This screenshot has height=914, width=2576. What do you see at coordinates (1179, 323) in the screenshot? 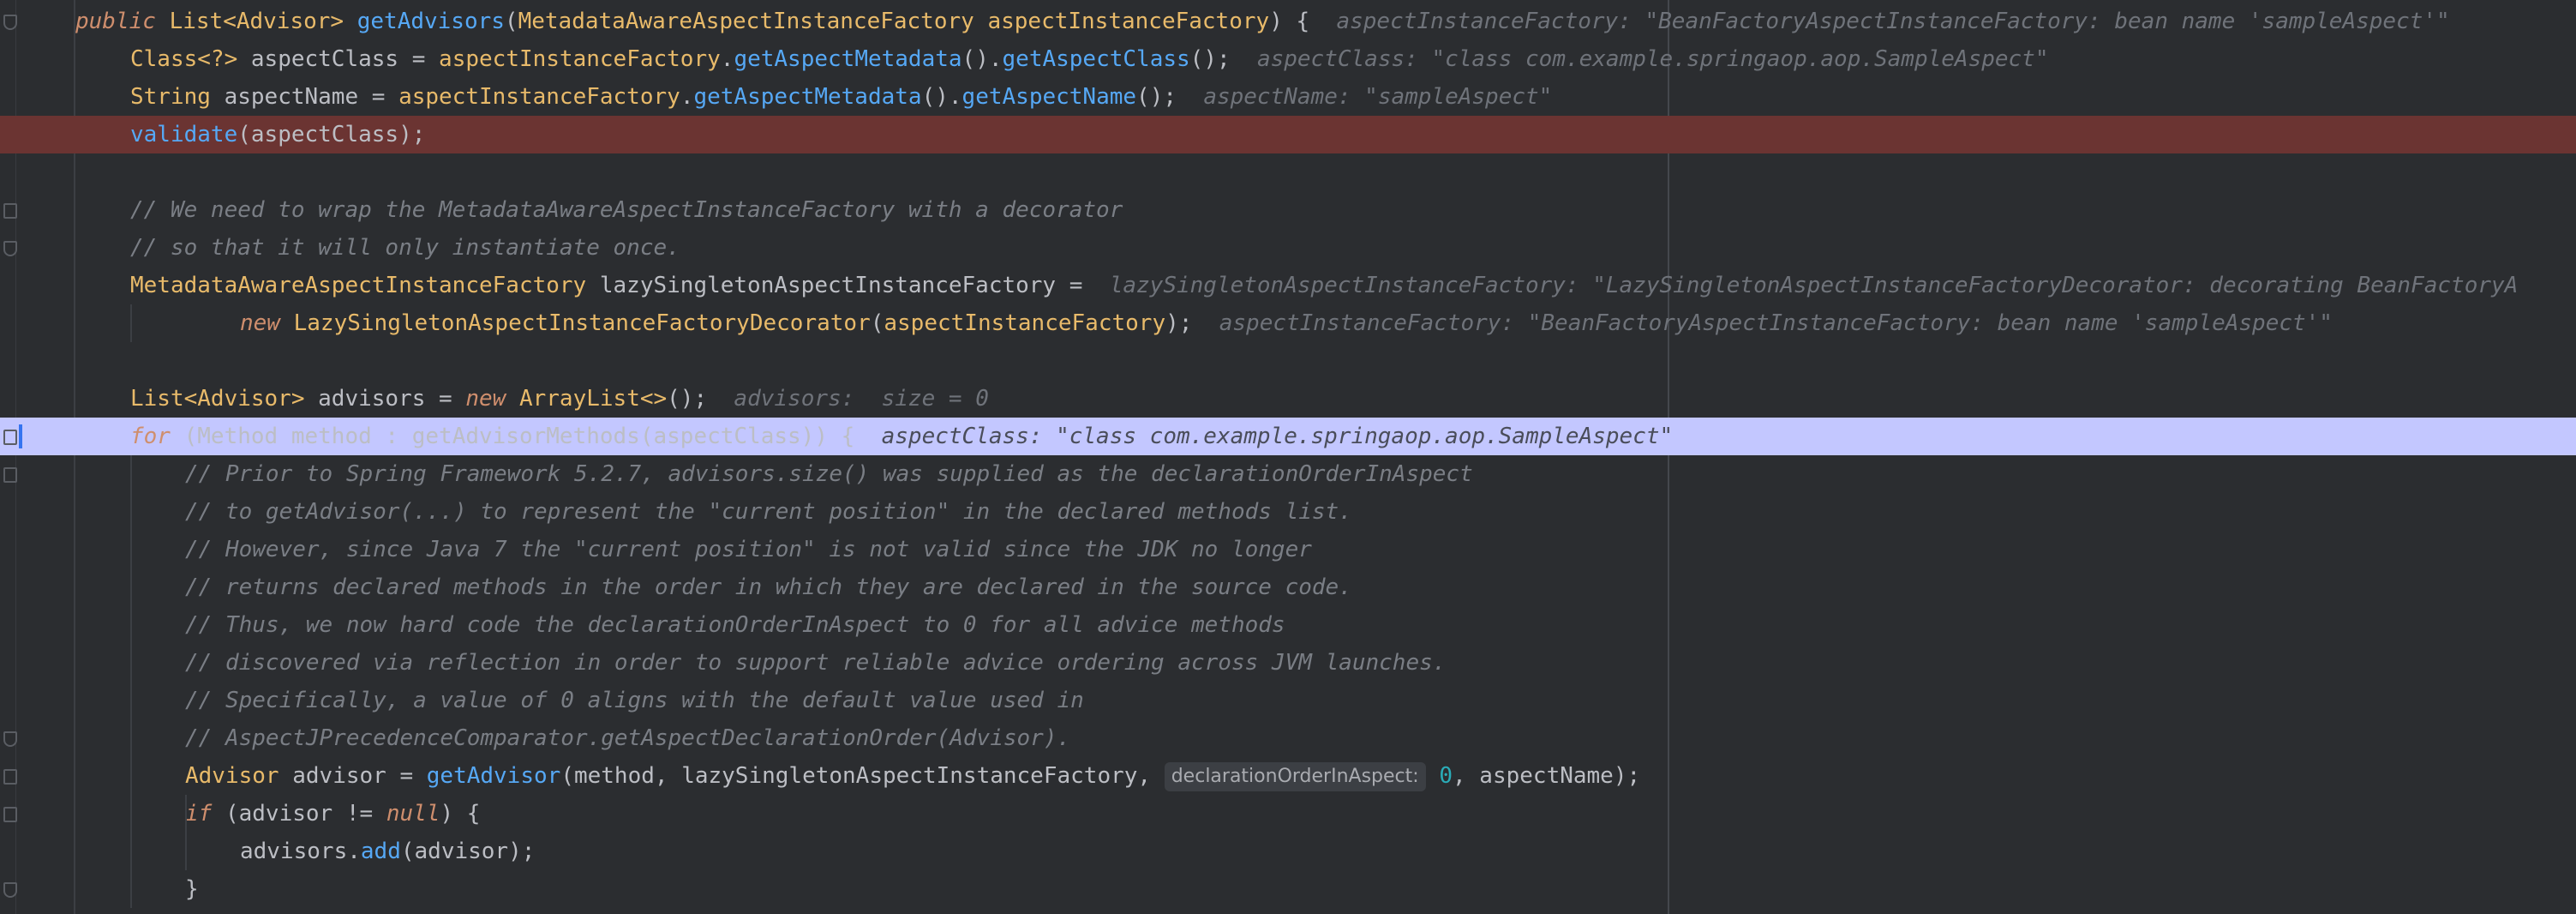
I see `code-token: );` at bounding box center [1179, 323].